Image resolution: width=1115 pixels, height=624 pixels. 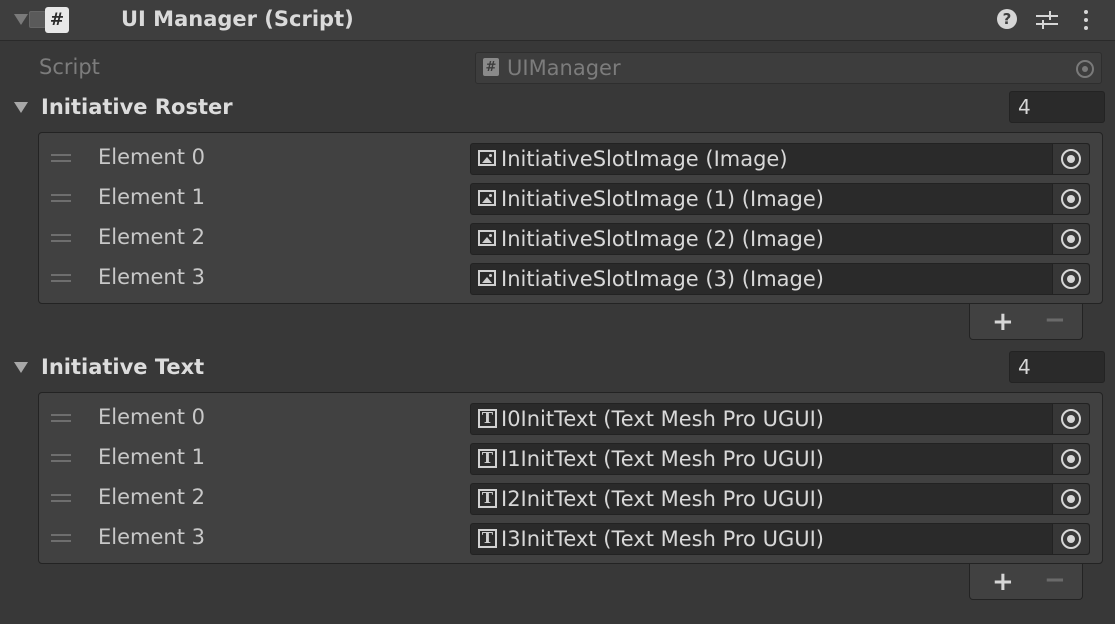 I want to click on image-object-field: InitiativeSlotImage (1) (Image), so click(x=780, y=199).